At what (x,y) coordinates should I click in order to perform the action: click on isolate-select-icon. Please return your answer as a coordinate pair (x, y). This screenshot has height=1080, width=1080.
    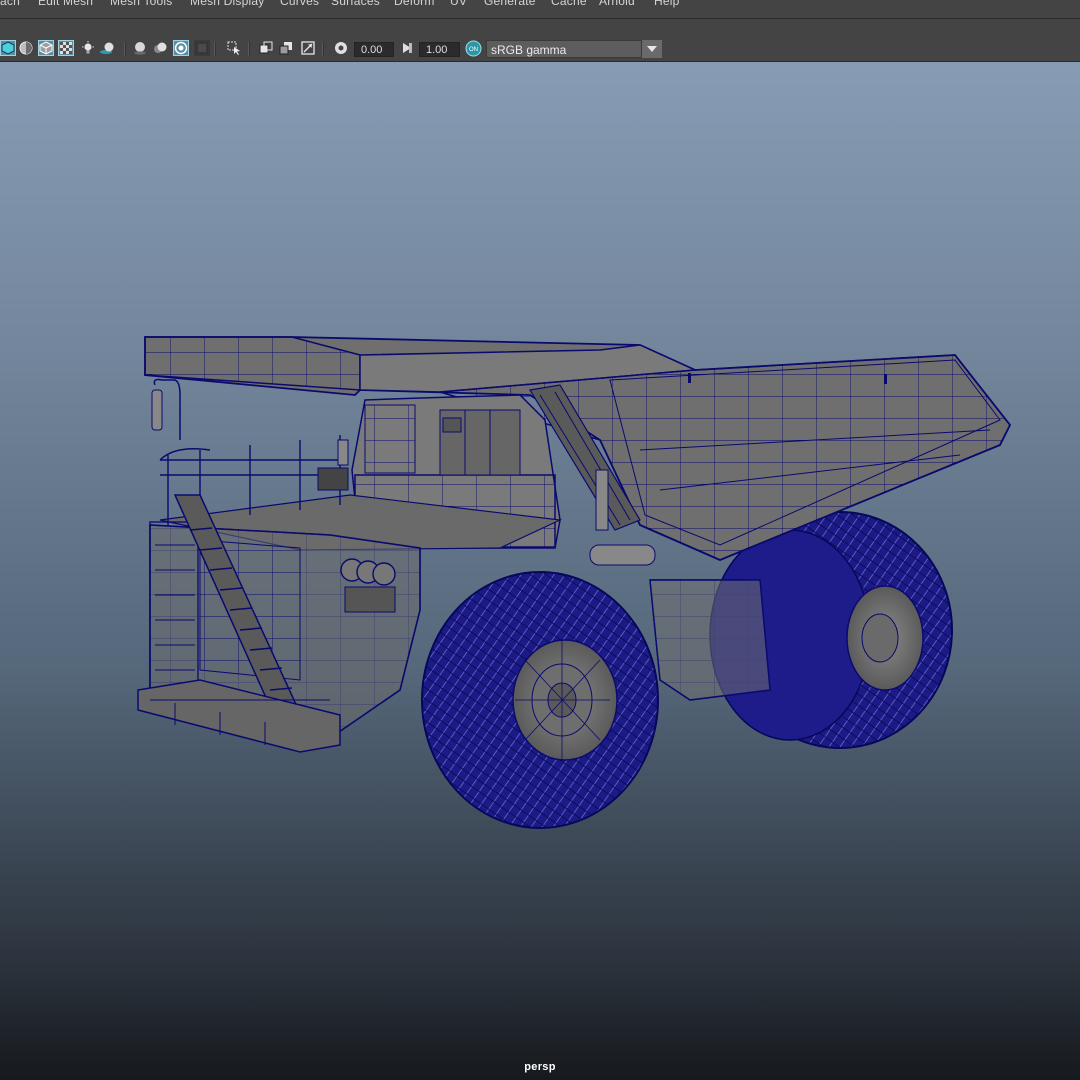
    Looking at the image, I should click on (234, 48).